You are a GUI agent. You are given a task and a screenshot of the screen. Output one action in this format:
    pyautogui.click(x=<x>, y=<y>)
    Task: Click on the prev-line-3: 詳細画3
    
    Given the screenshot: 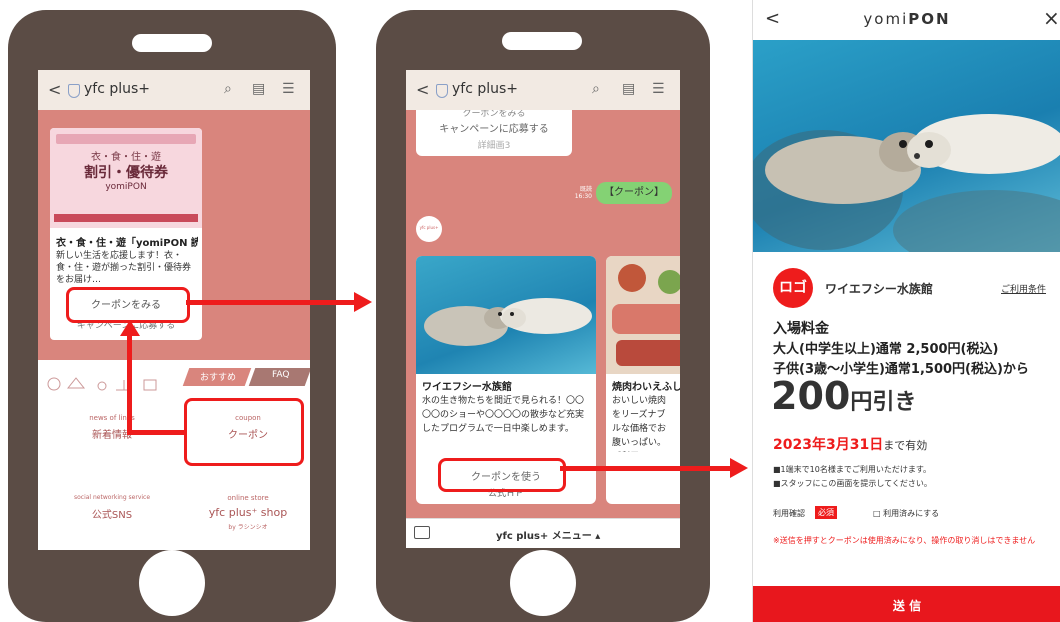 What is the action you would take?
    pyautogui.click(x=494, y=146)
    